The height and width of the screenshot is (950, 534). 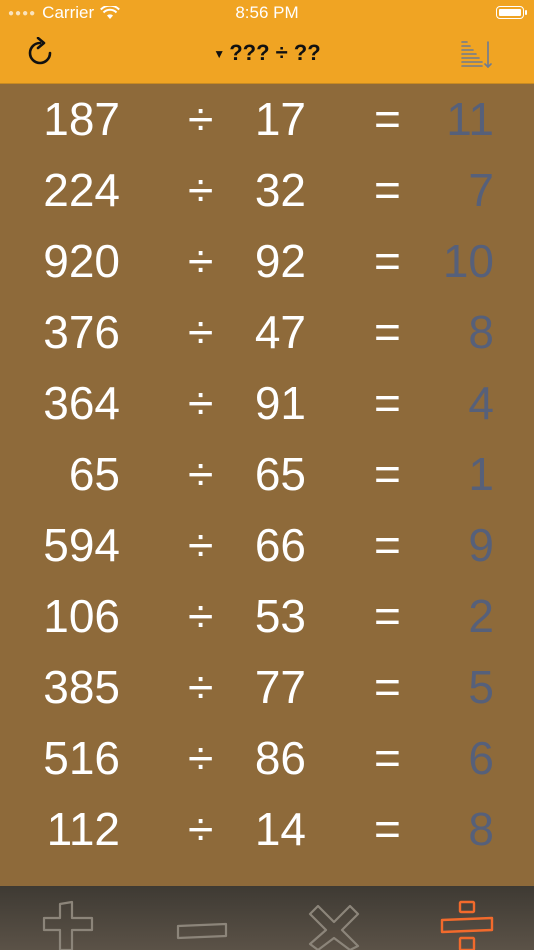 I want to click on dividend: 920, so click(x=81, y=261).